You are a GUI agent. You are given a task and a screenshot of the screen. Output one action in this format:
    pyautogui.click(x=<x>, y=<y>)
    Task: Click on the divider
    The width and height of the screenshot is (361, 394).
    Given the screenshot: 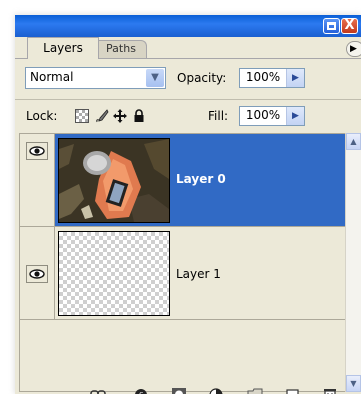 What is the action you would take?
    pyautogui.click(x=188, y=99)
    